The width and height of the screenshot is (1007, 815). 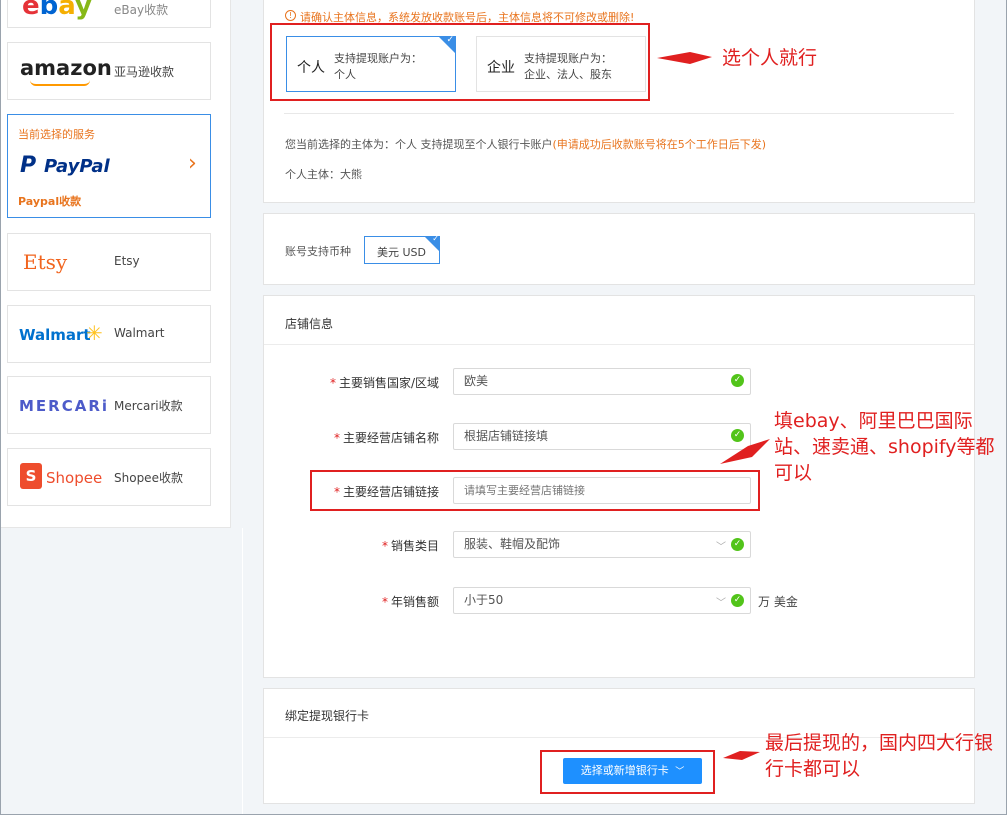 What do you see at coordinates (884, 447) in the screenshot?
I see `annotation-note-2: 填ebay、阿里巴巴国际站、速卖通、shopify等都可以` at bounding box center [884, 447].